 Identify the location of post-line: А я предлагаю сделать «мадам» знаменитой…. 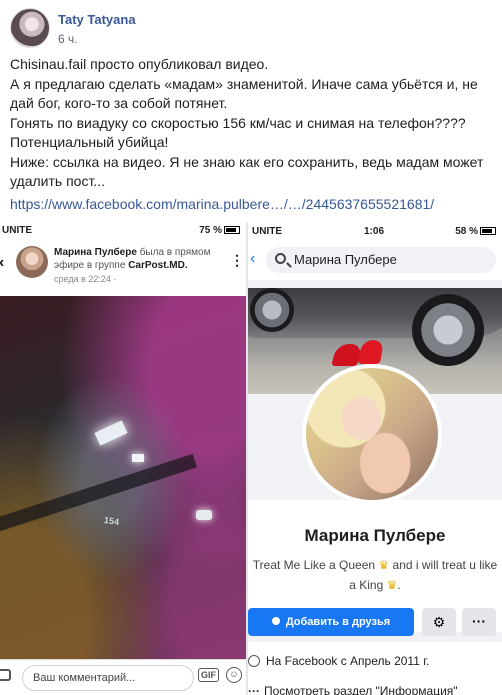
(244, 93).